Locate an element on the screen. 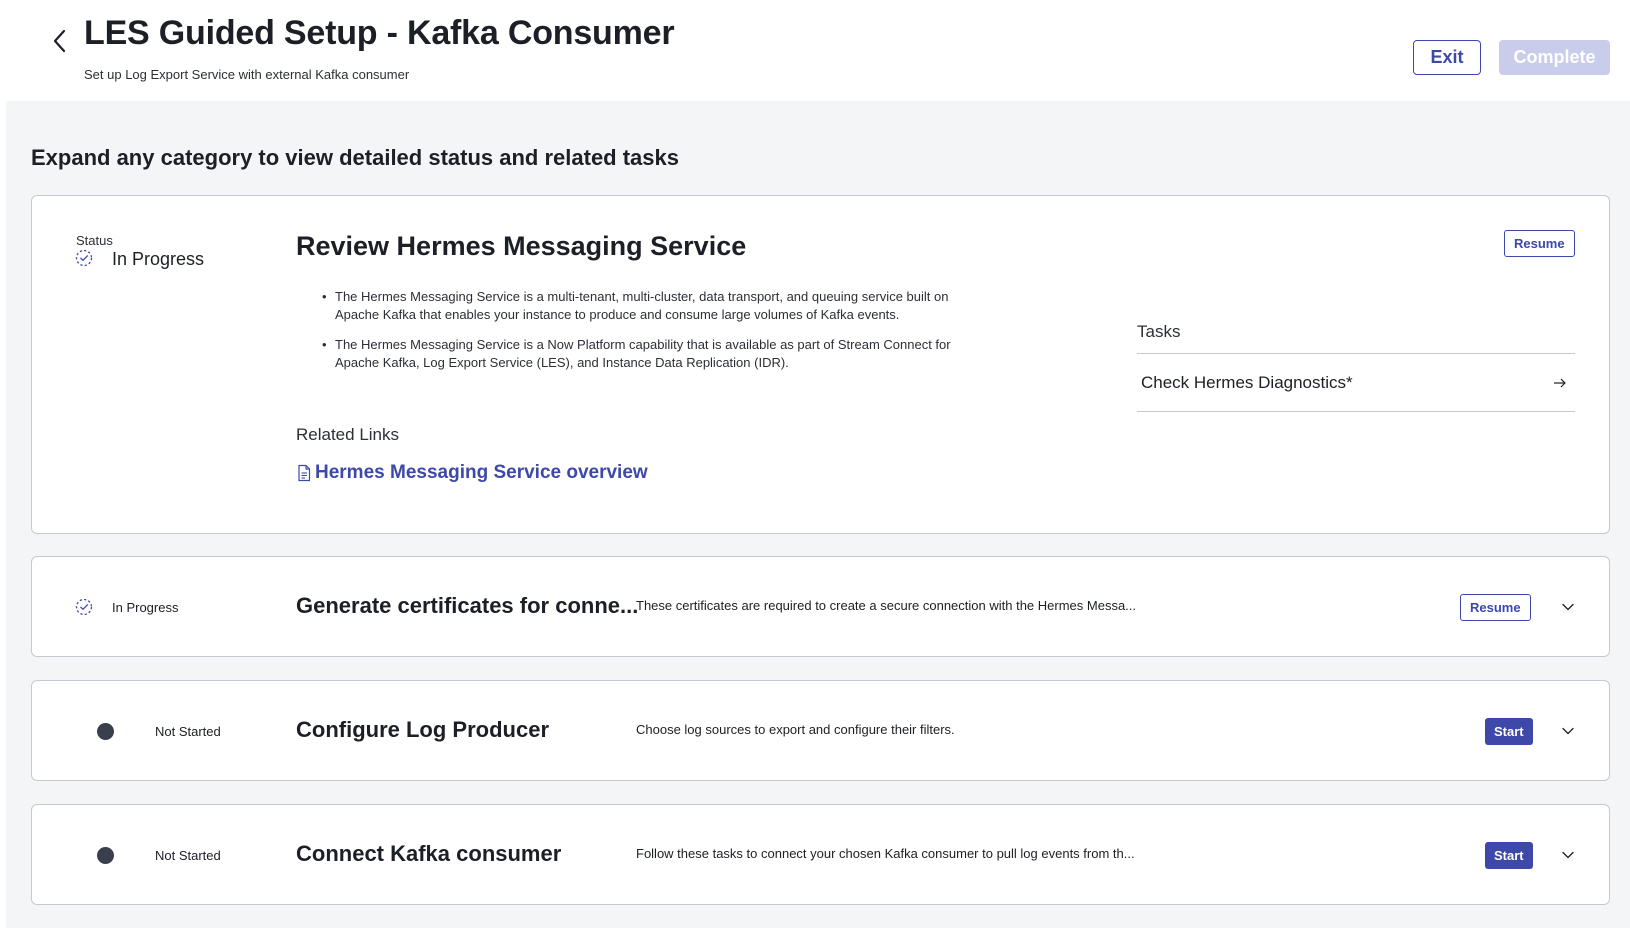 This screenshot has height=928, width=1630. exit-button: Exit is located at coordinates (1447, 57).